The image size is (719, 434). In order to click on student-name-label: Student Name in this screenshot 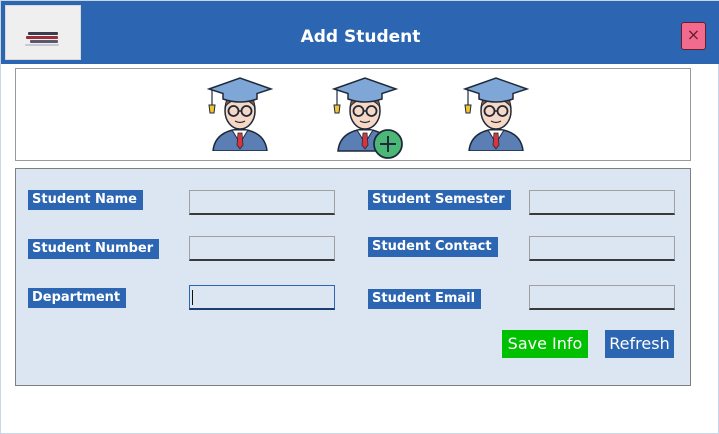, I will do `click(85, 200)`.